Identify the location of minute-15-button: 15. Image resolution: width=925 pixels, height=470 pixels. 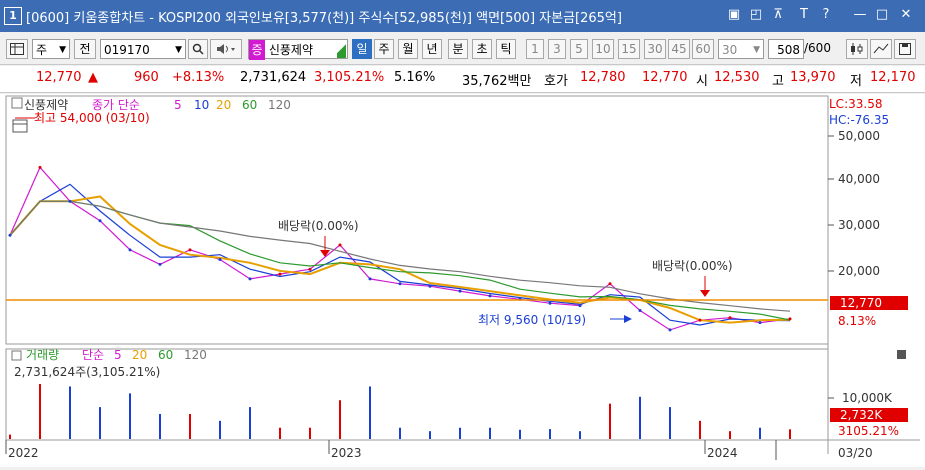
(629, 49).